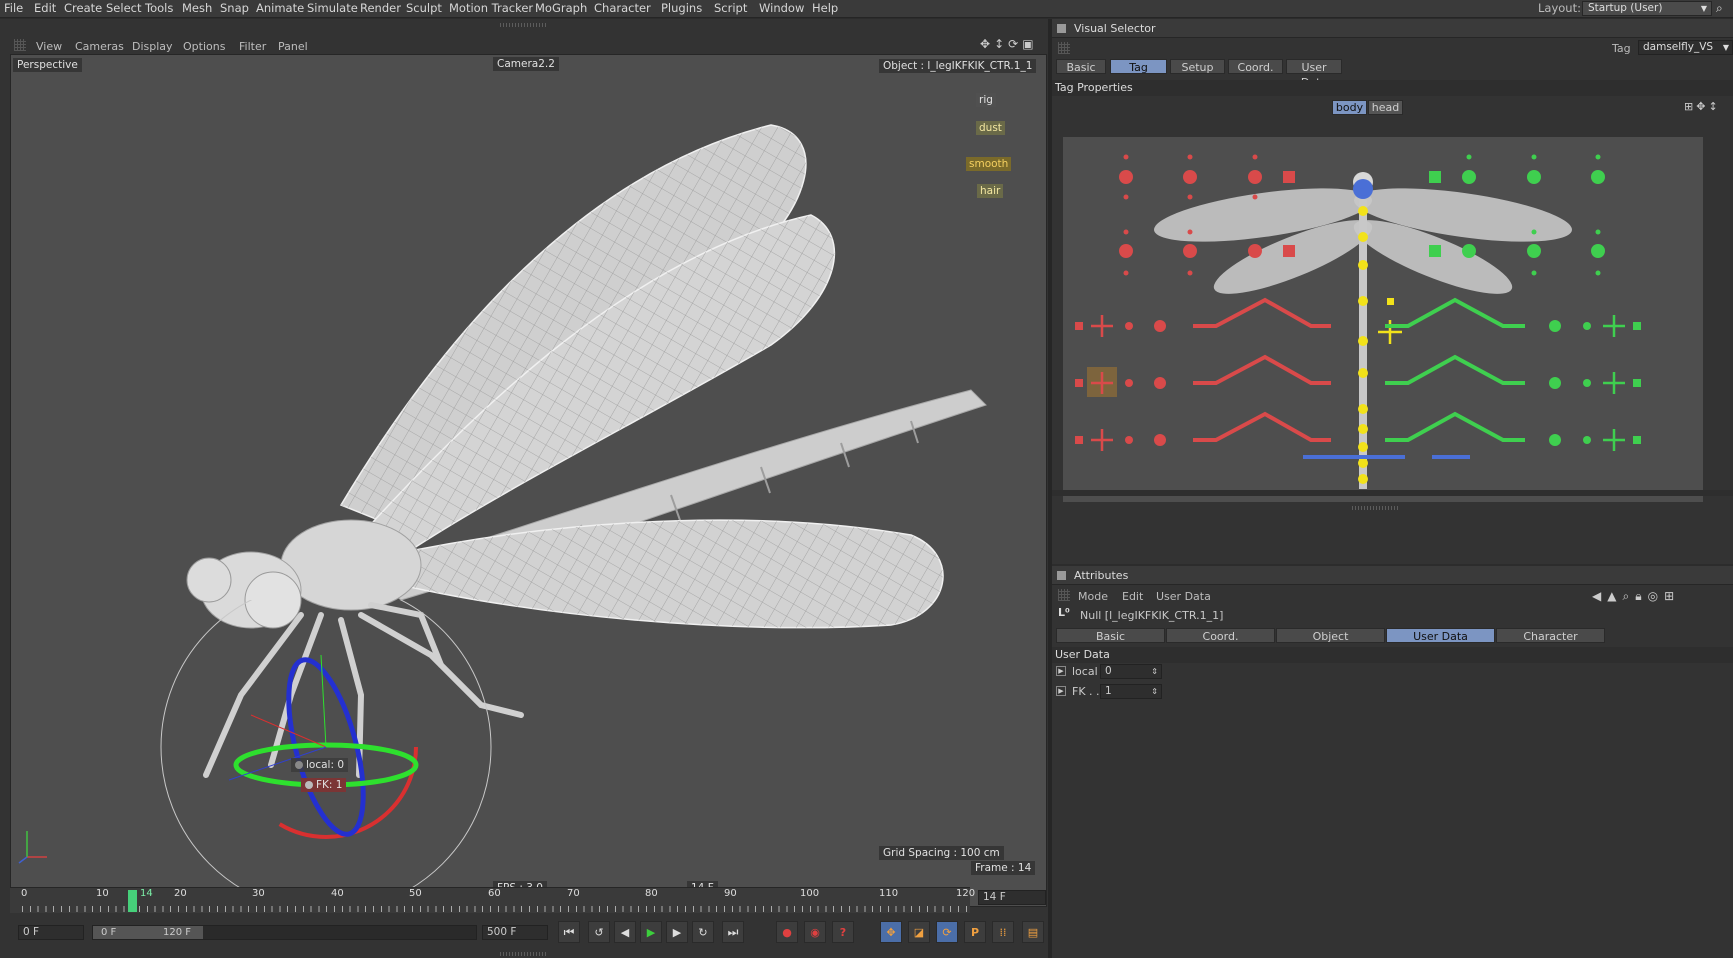  What do you see at coordinates (1596, 596) in the screenshot?
I see `back-arrow-icon: ◀` at bounding box center [1596, 596].